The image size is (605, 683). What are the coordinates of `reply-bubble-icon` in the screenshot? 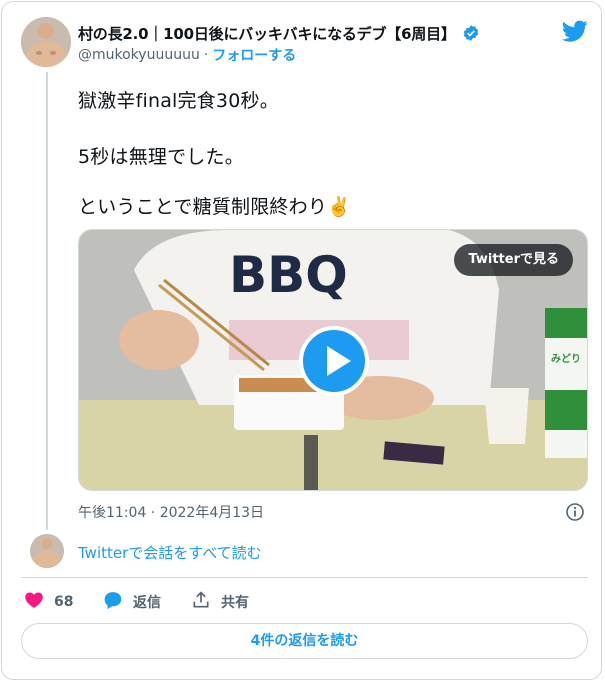 It's located at (113, 602).